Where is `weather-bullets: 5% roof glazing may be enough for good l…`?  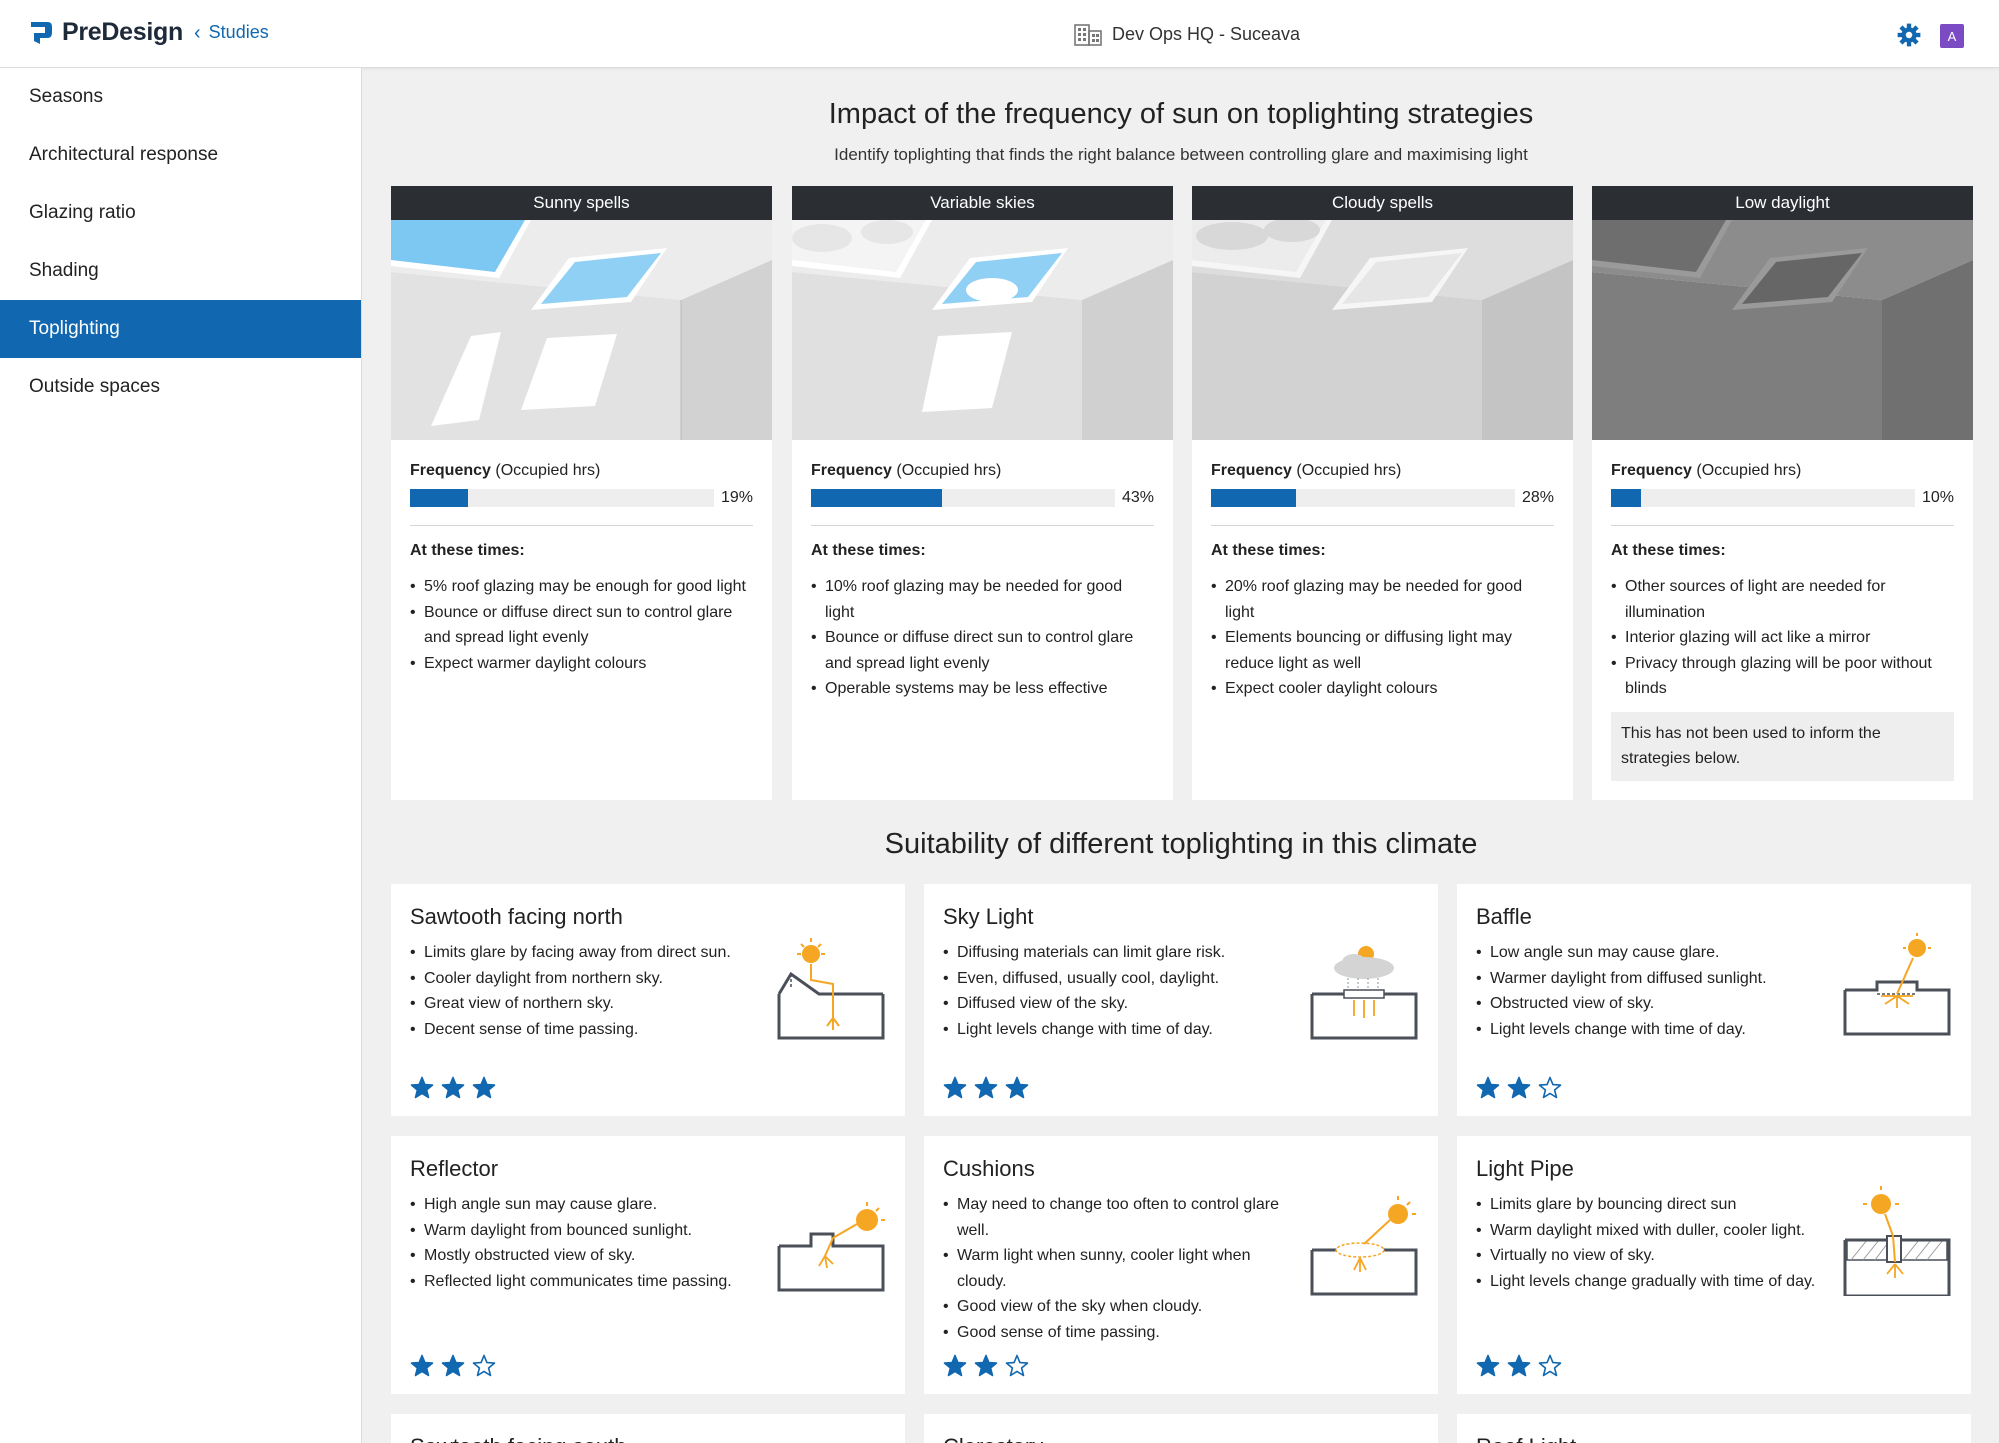
weather-bullets: 5% roof glazing may be enough for good l… is located at coordinates (581, 625).